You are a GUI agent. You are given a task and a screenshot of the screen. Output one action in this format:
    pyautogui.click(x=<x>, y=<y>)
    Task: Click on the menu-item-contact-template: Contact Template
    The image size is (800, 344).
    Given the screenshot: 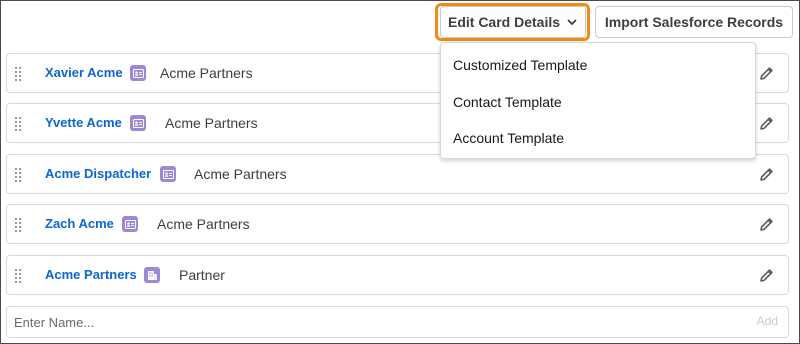 What is the action you would take?
    pyautogui.click(x=598, y=102)
    